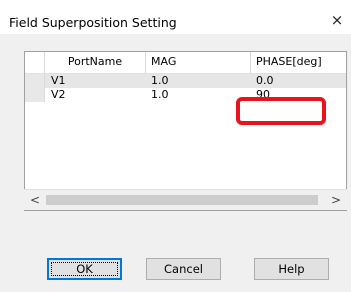  I want to click on column-header-portname: PortName, so click(95, 62).